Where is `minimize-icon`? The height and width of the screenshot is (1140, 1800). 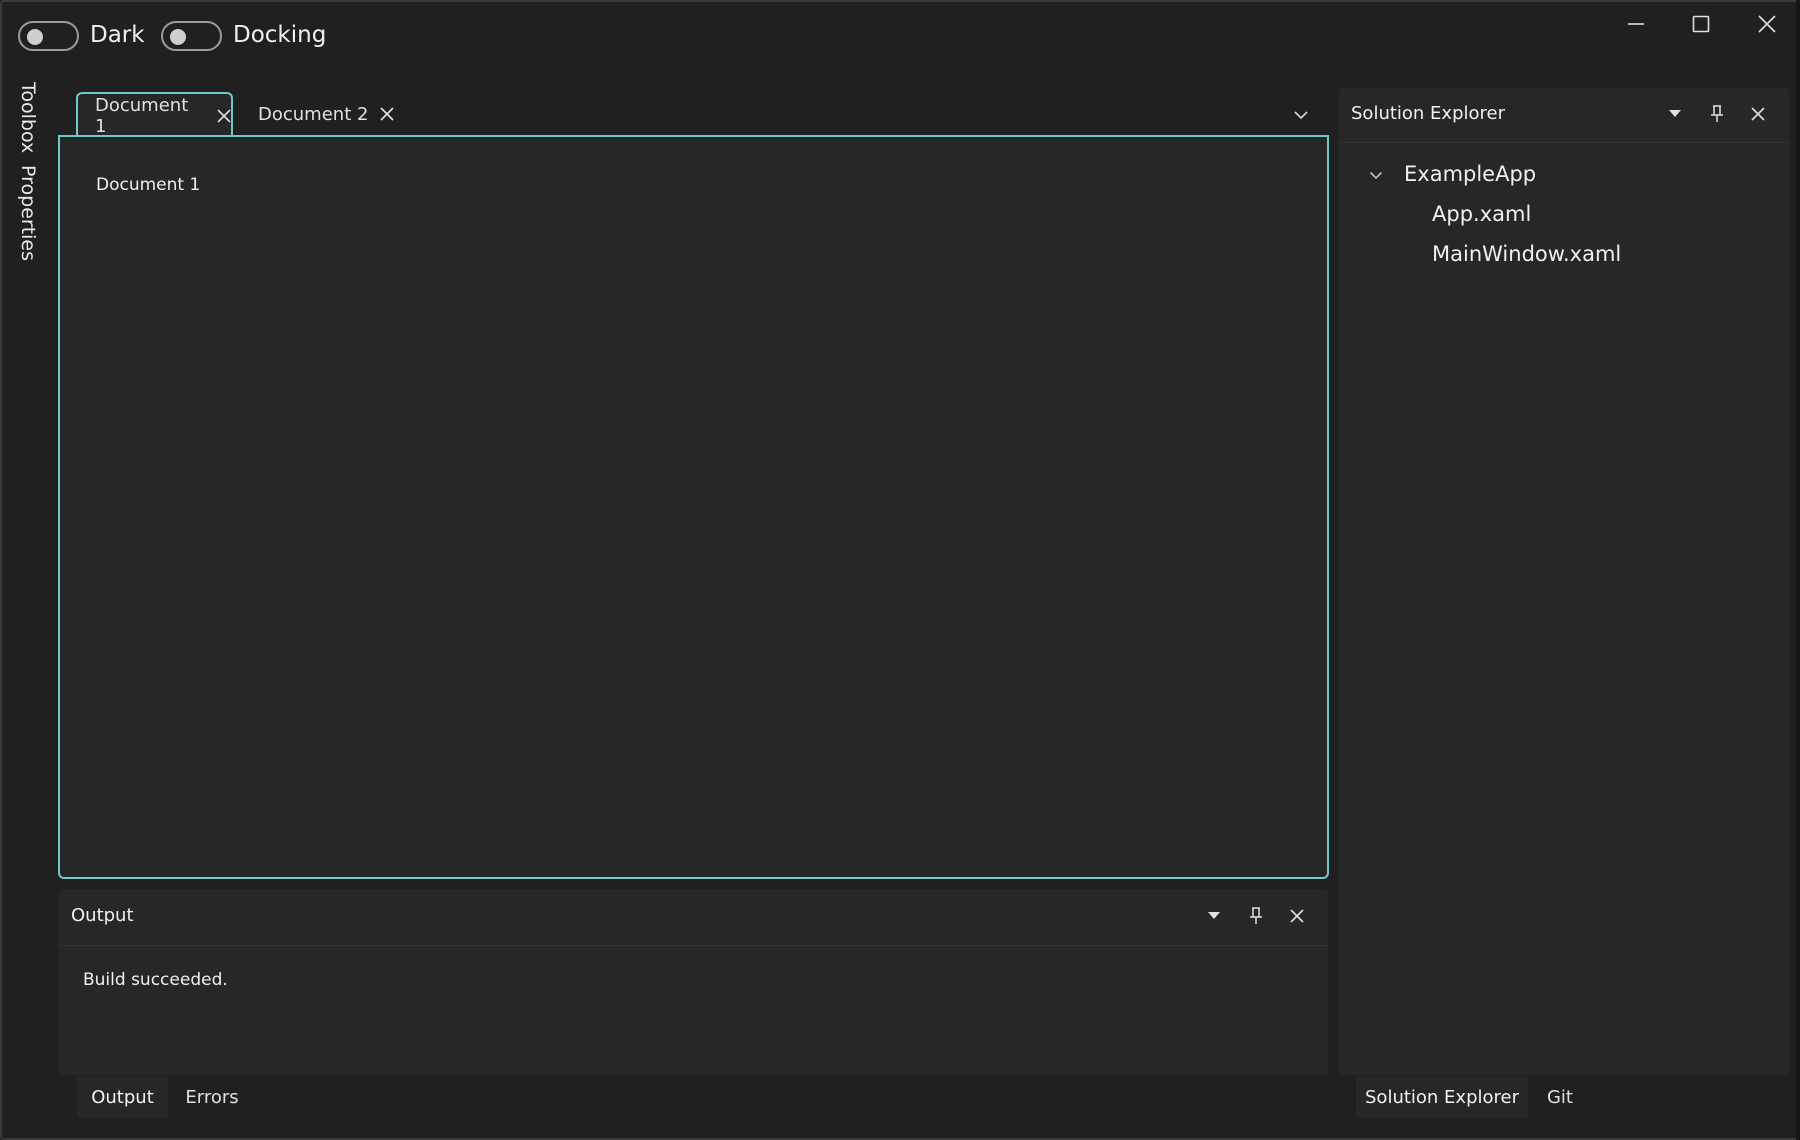
minimize-icon is located at coordinates (1636, 24).